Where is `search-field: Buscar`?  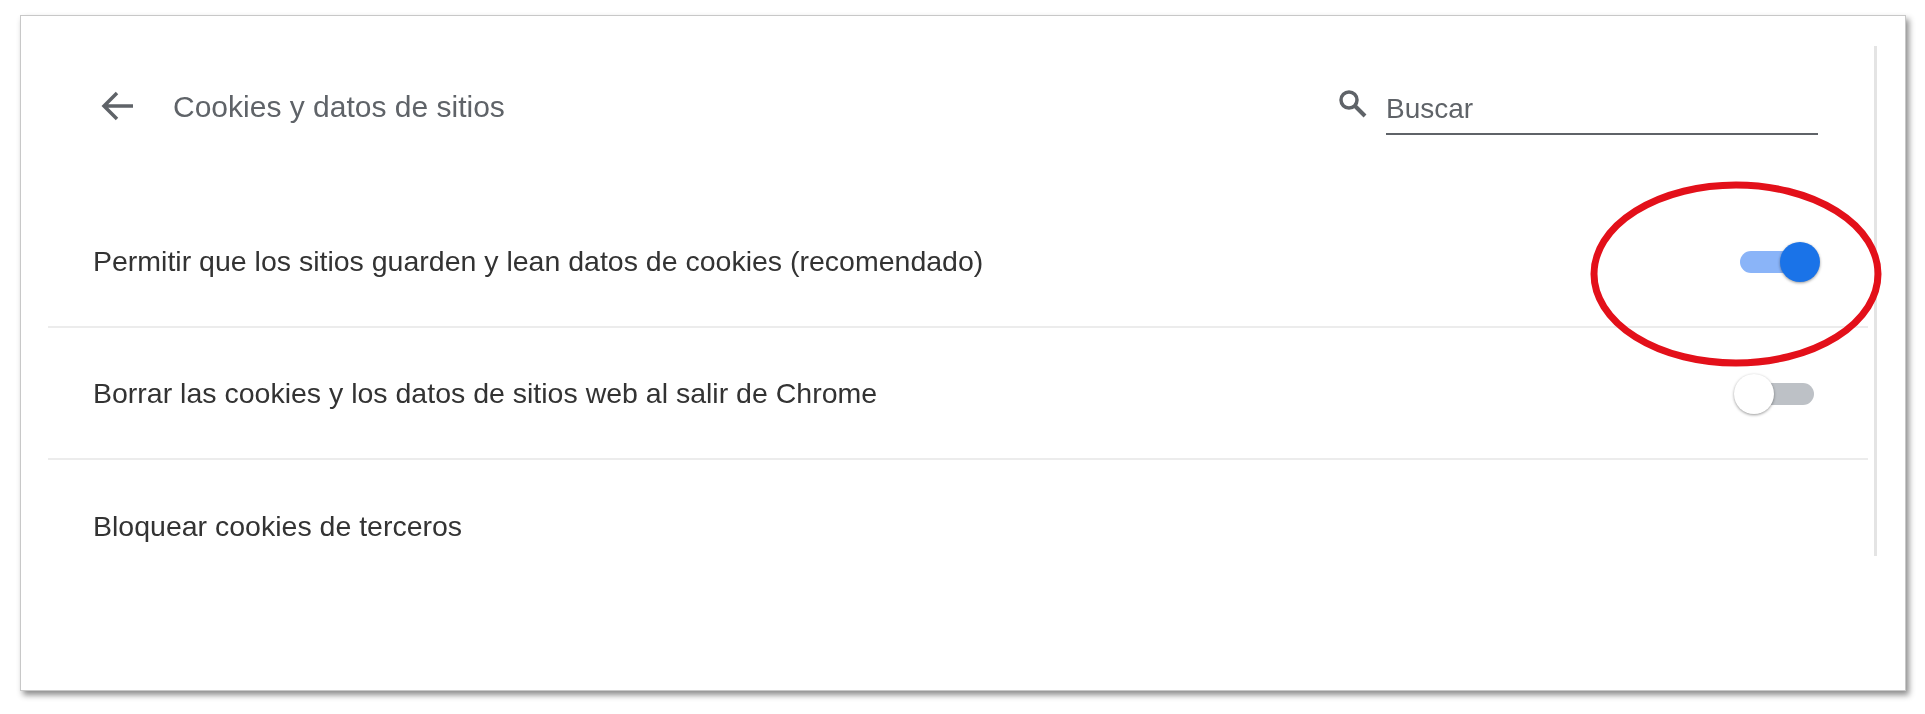
search-field: Buscar is located at coordinates (1602, 106).